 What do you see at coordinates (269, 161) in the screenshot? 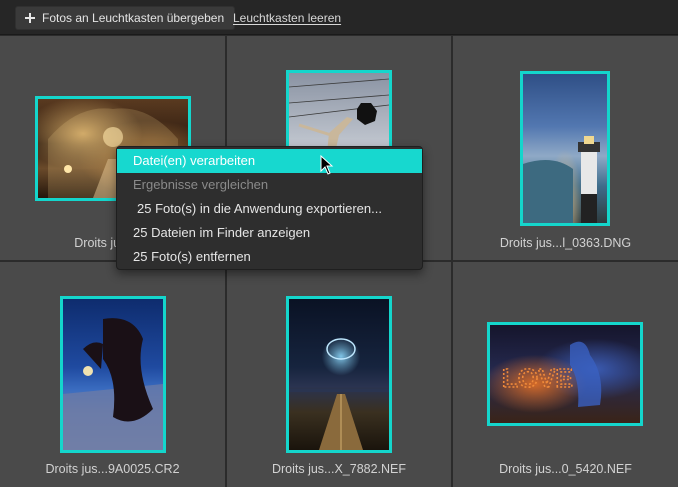
I see `menu-item-process-files: Datei(en) verarbeiten` at bounding box center [269, 161].